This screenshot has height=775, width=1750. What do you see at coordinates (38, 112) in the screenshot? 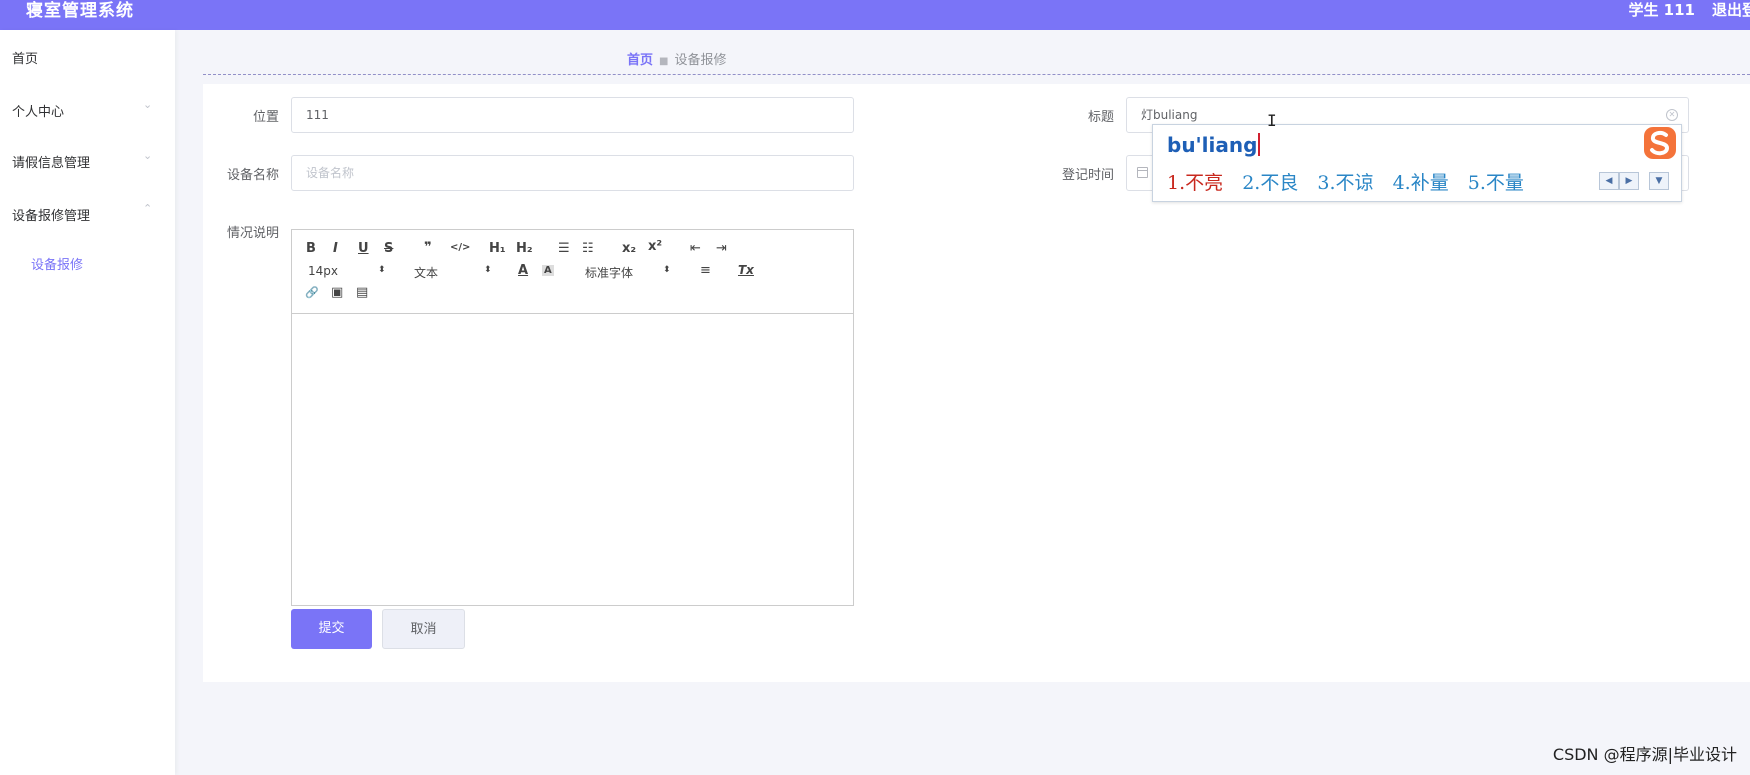
I see `sidebar-item-label: 个人中心` at bounding box center [38, 112].